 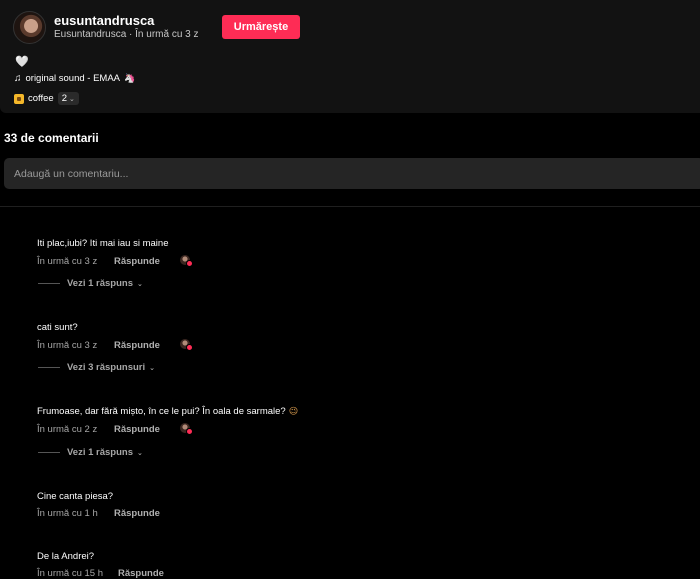 I want to click on comments-count-title: 33 de comentarii, so click(x=51, y=138).